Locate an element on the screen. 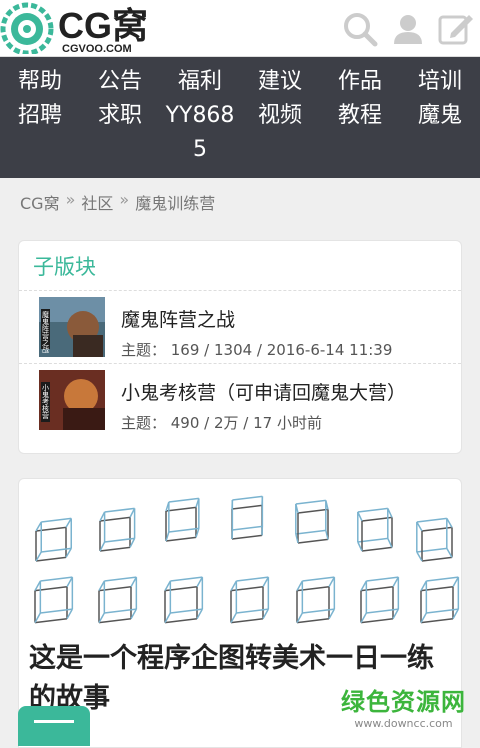 This screenshot has width=480, height=748. nav-item-devil: 魔鬼 is located at coordinates (440, 116).